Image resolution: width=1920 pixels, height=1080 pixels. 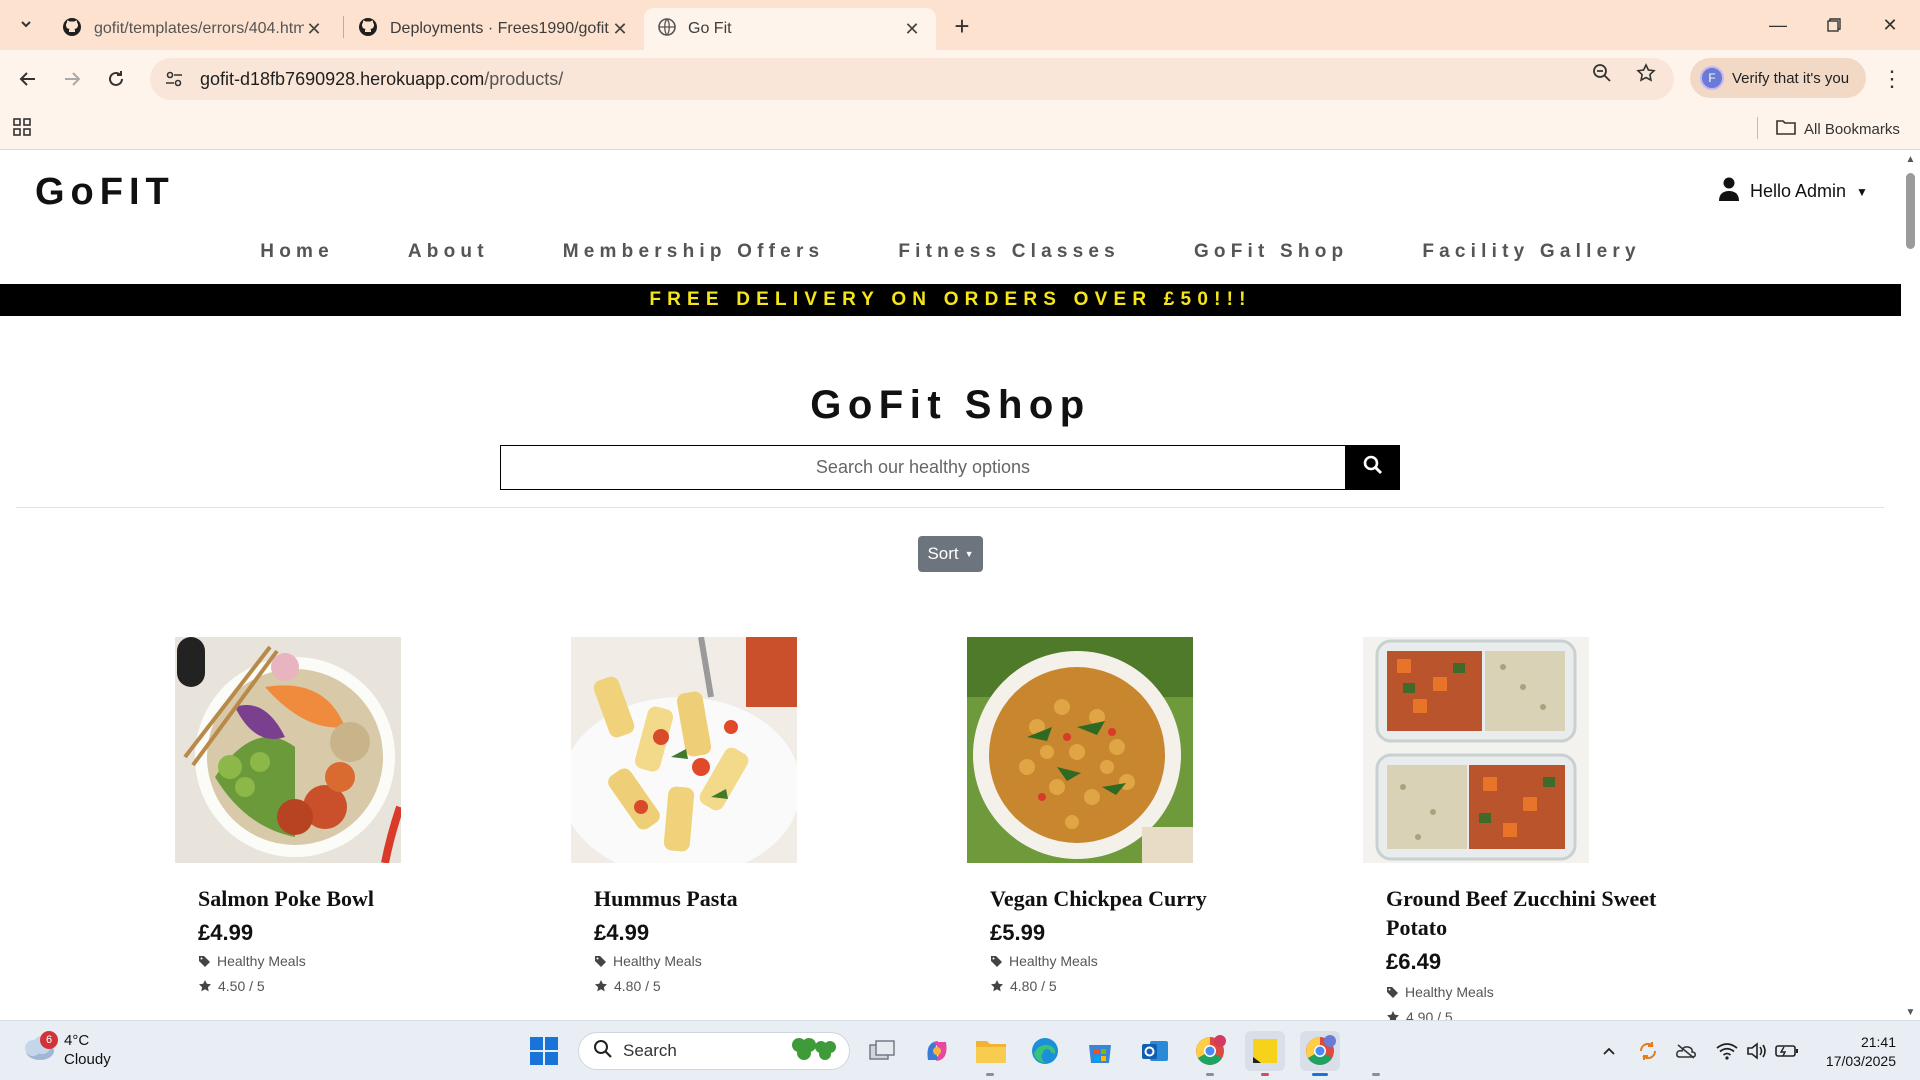 What do you see at coordinates (1150, 898) in the screenshot?
I see `product-name: Vegan Chickpea Curry` at bounding box center [1150, 898].